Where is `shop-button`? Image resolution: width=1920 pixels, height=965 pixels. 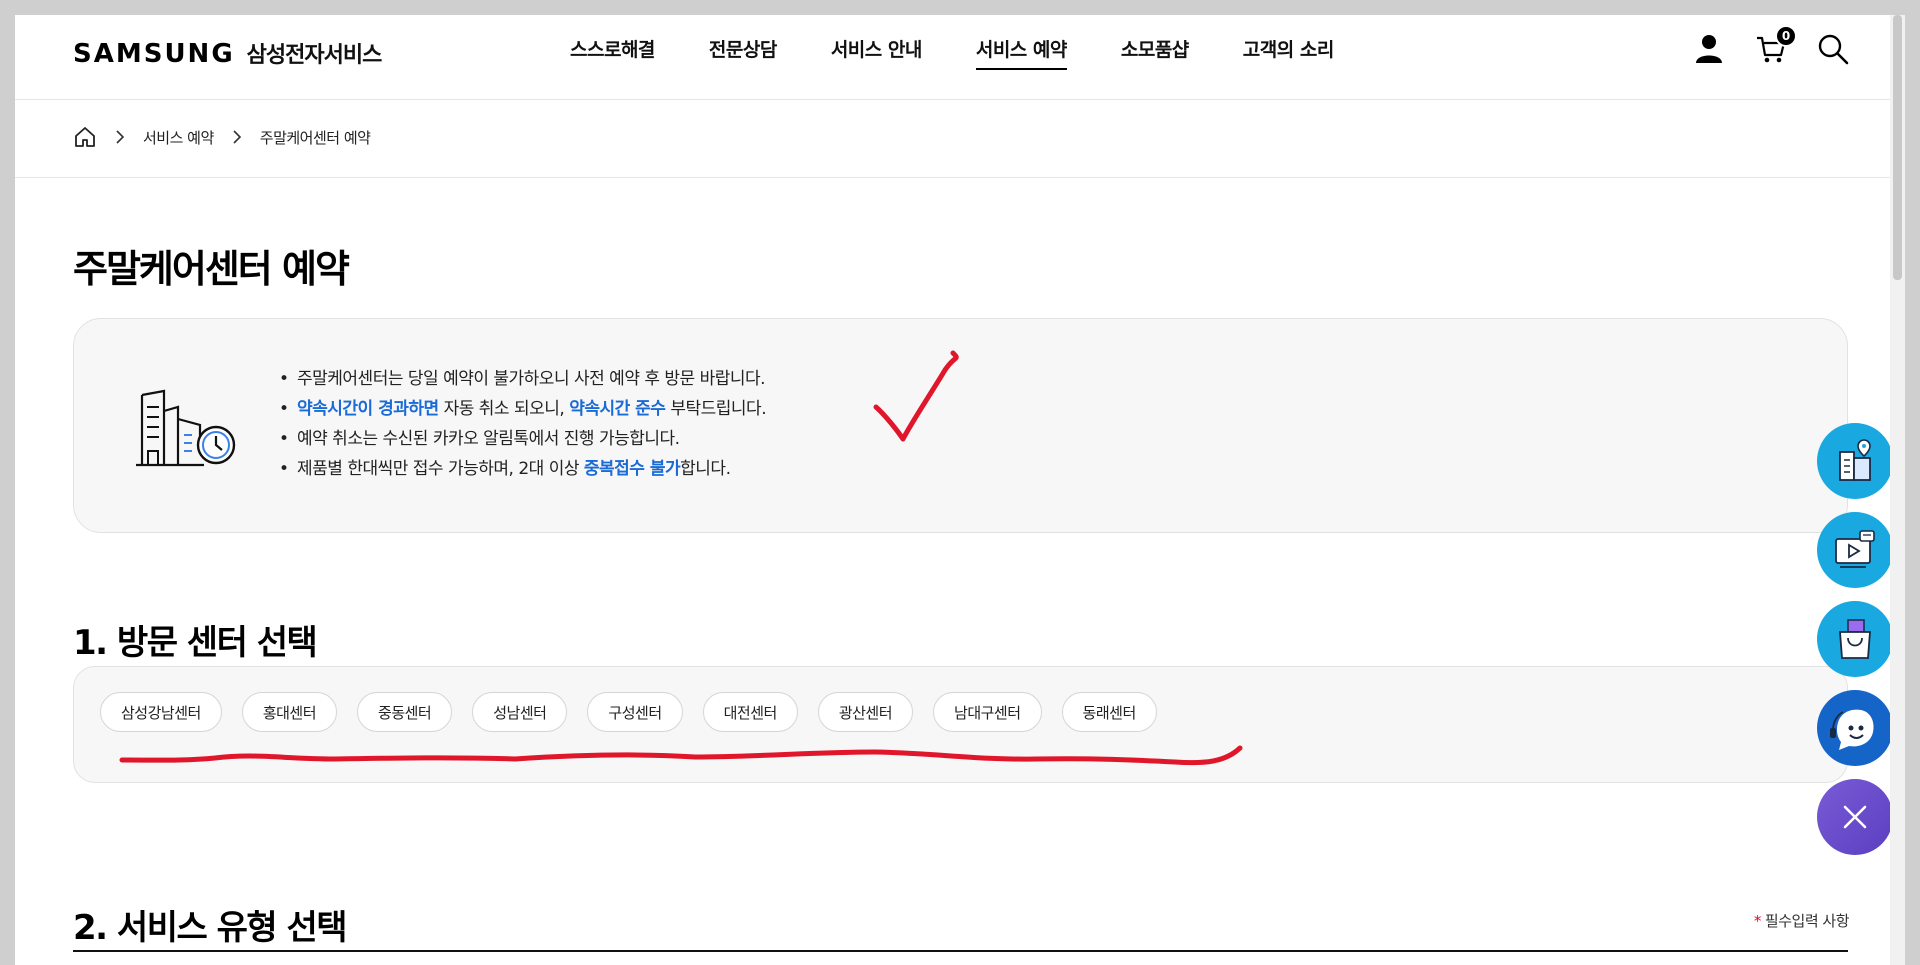 shop-button is located at coordinates (1855, 639).